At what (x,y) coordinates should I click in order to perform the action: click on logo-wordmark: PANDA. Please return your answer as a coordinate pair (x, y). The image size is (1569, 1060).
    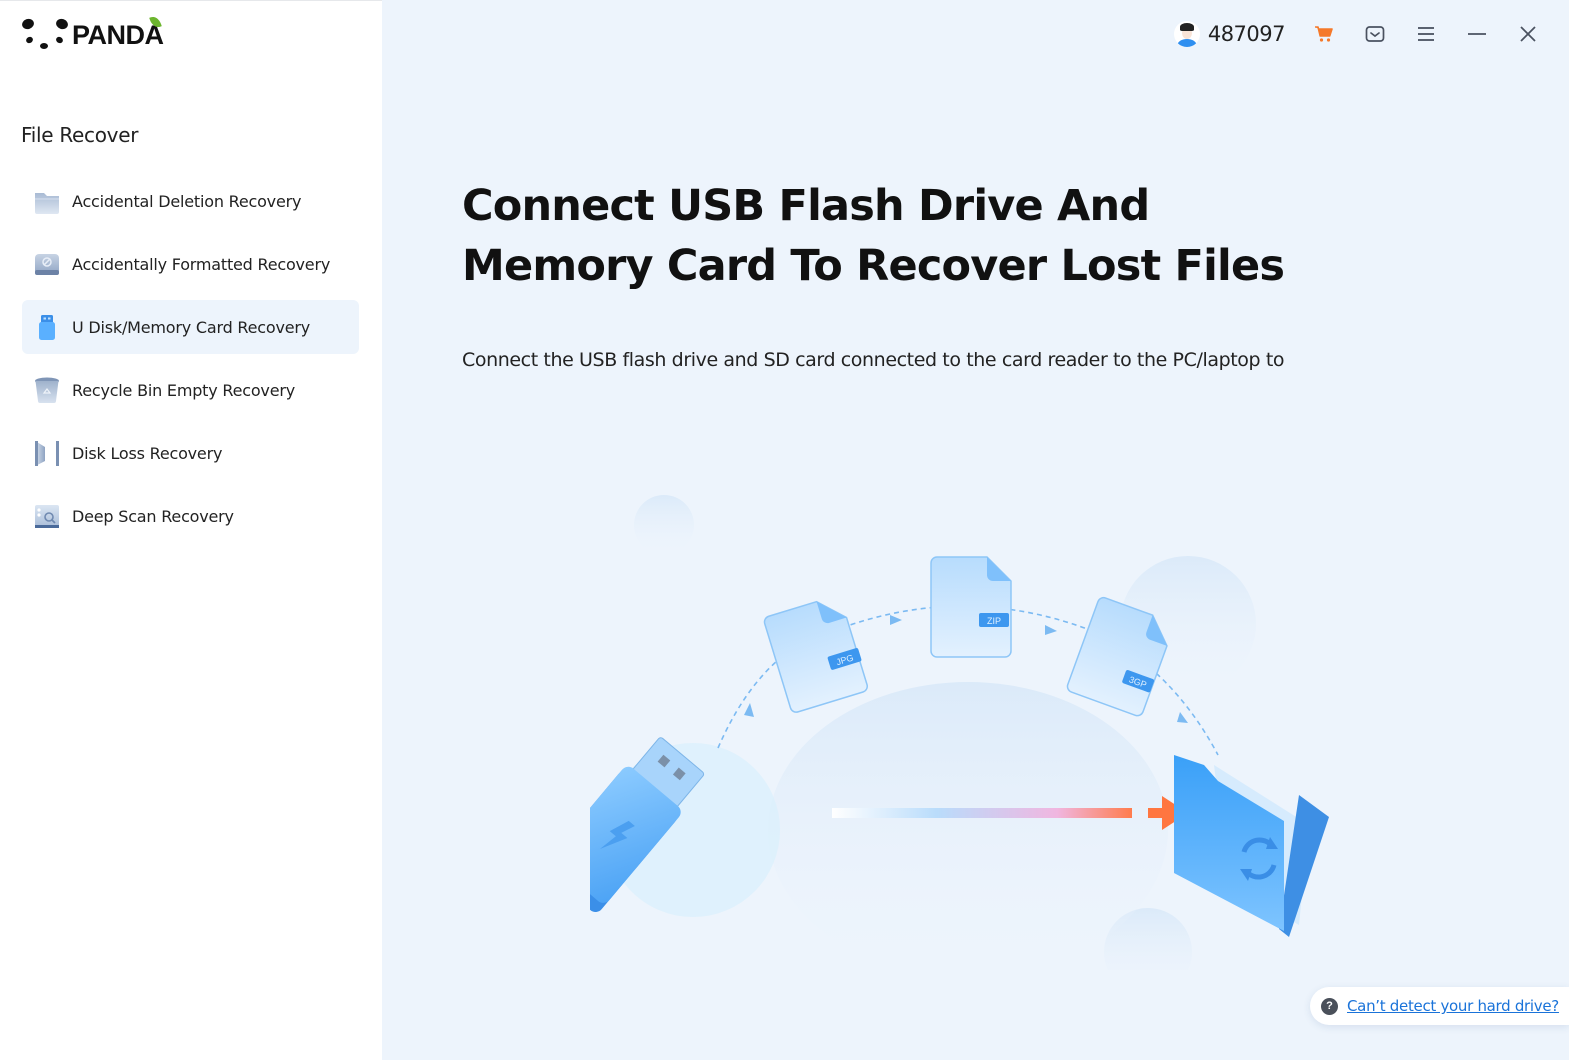
    Looking at the image, I should click on (118, 34).